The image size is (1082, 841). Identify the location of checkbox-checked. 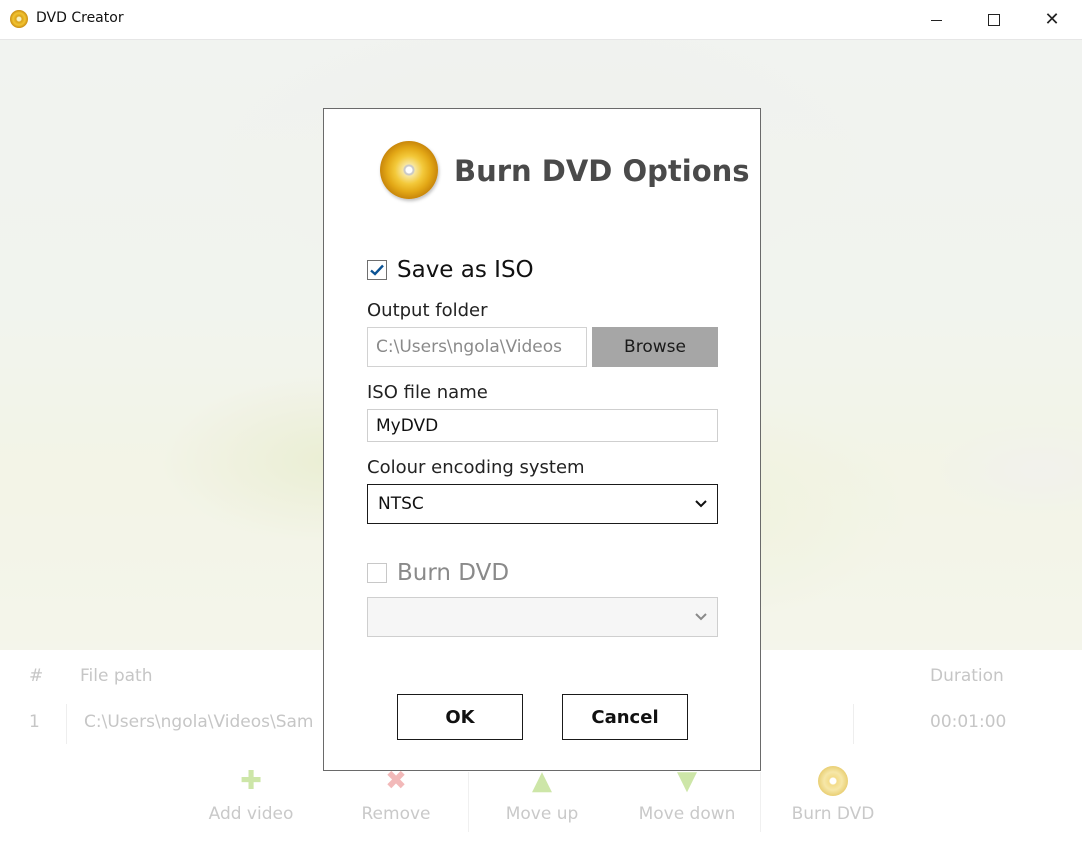
(377, 270).